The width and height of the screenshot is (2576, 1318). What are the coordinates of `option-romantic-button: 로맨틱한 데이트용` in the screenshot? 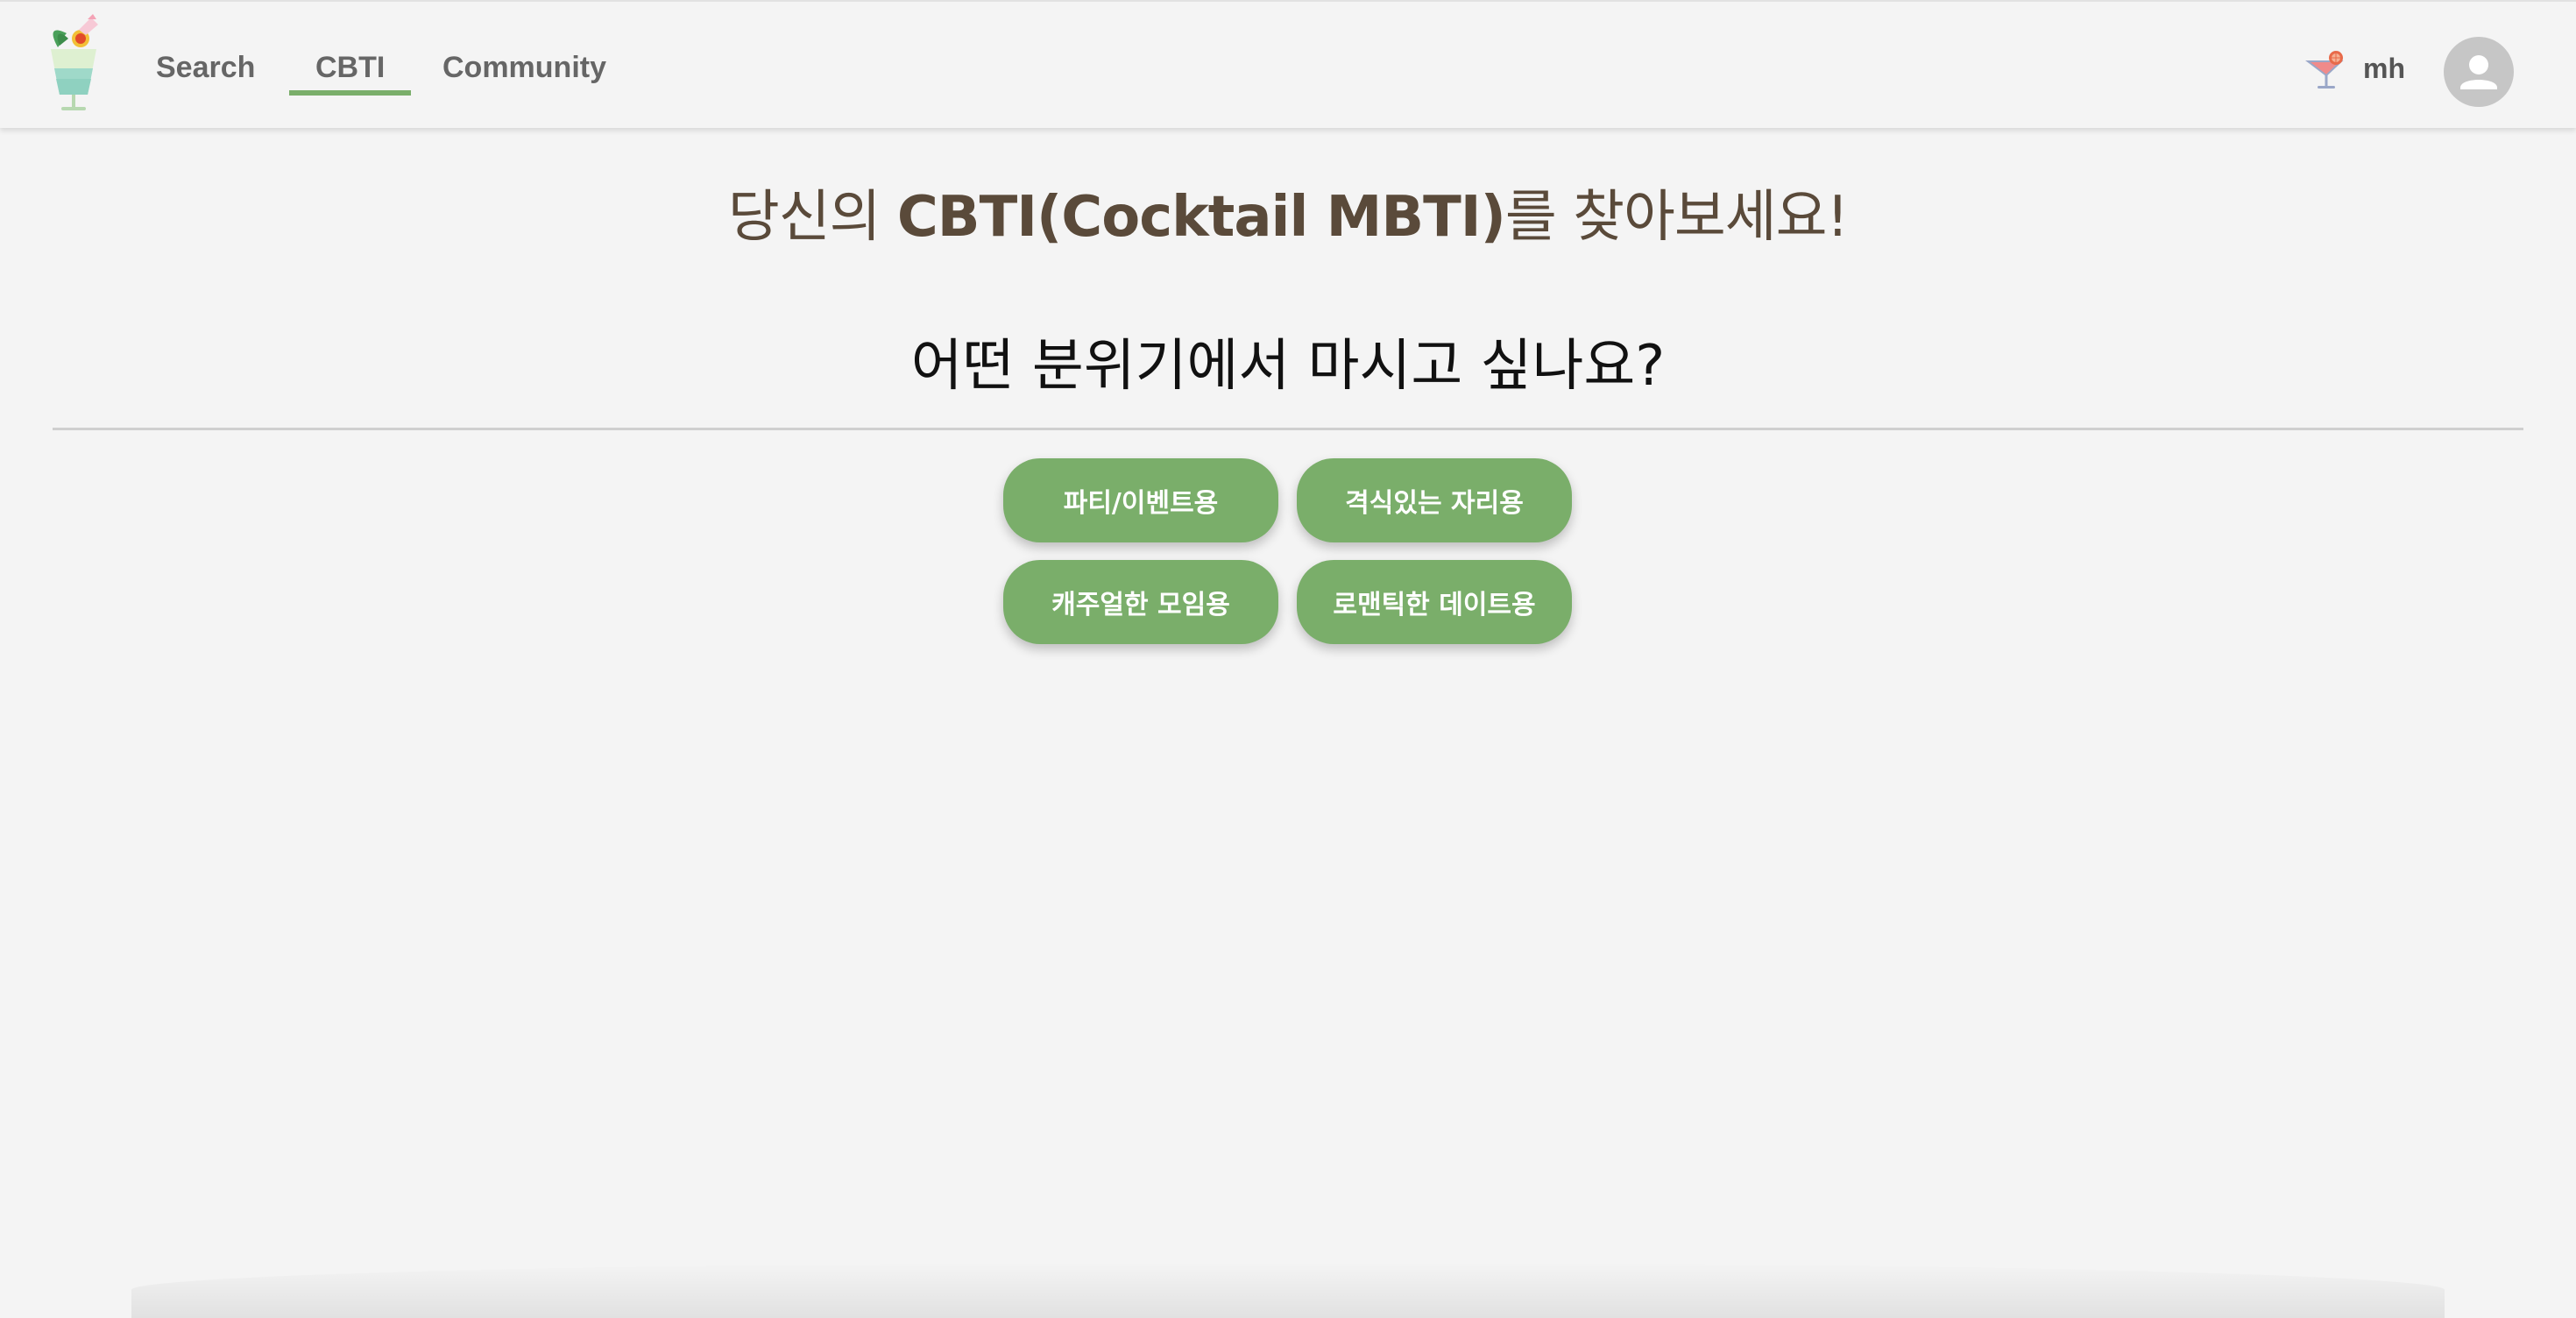 It's located at (1434, 602).